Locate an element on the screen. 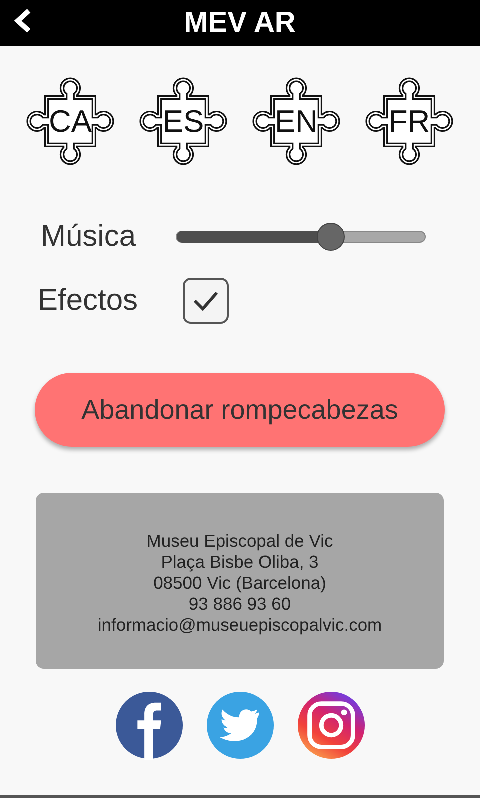 Image resolution: width=480 pixels, height=798 pixels. camera-icon is located at coordinates (331, 725).